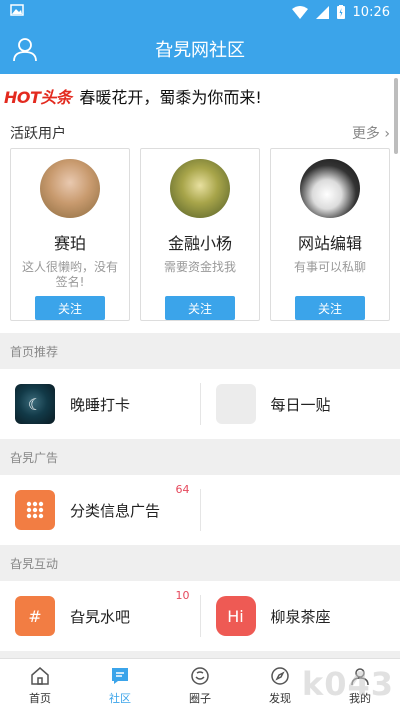 The width and height of the screenshot is (400, 711). I want to click on hot-headline-logo: HOT头条, so click(38, 97).